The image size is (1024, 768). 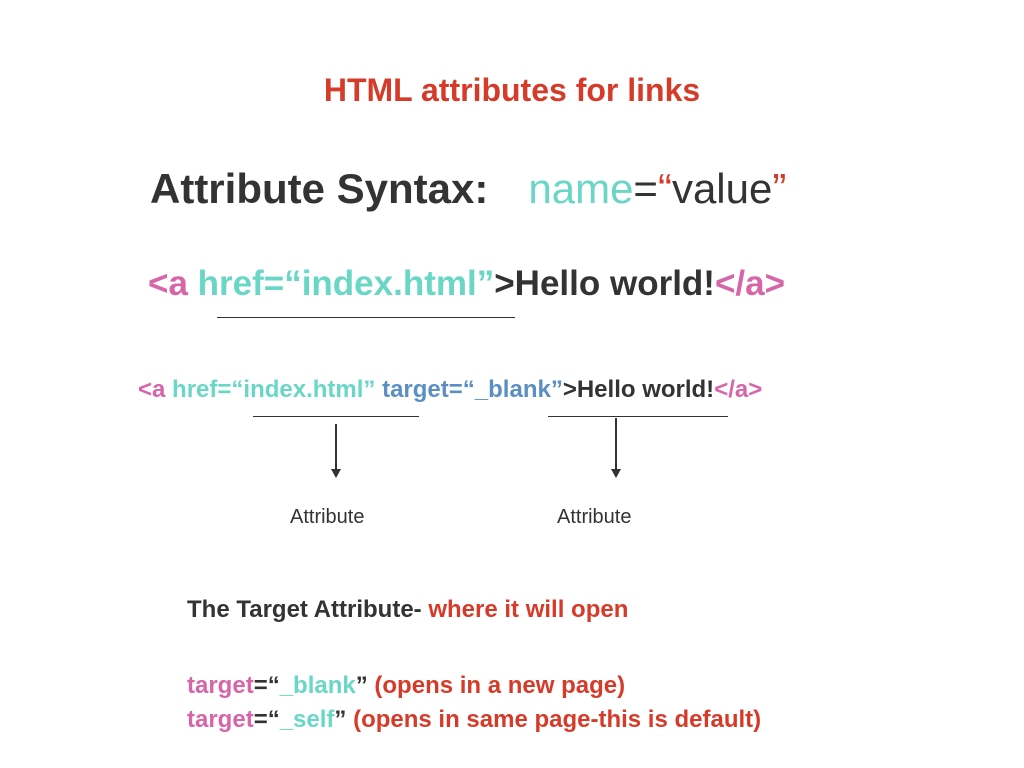 What do you see at coordinates (512, 90) in the screenshot?
I see `slide-title: HTML attributes for links` at bounding box center [512, 90].